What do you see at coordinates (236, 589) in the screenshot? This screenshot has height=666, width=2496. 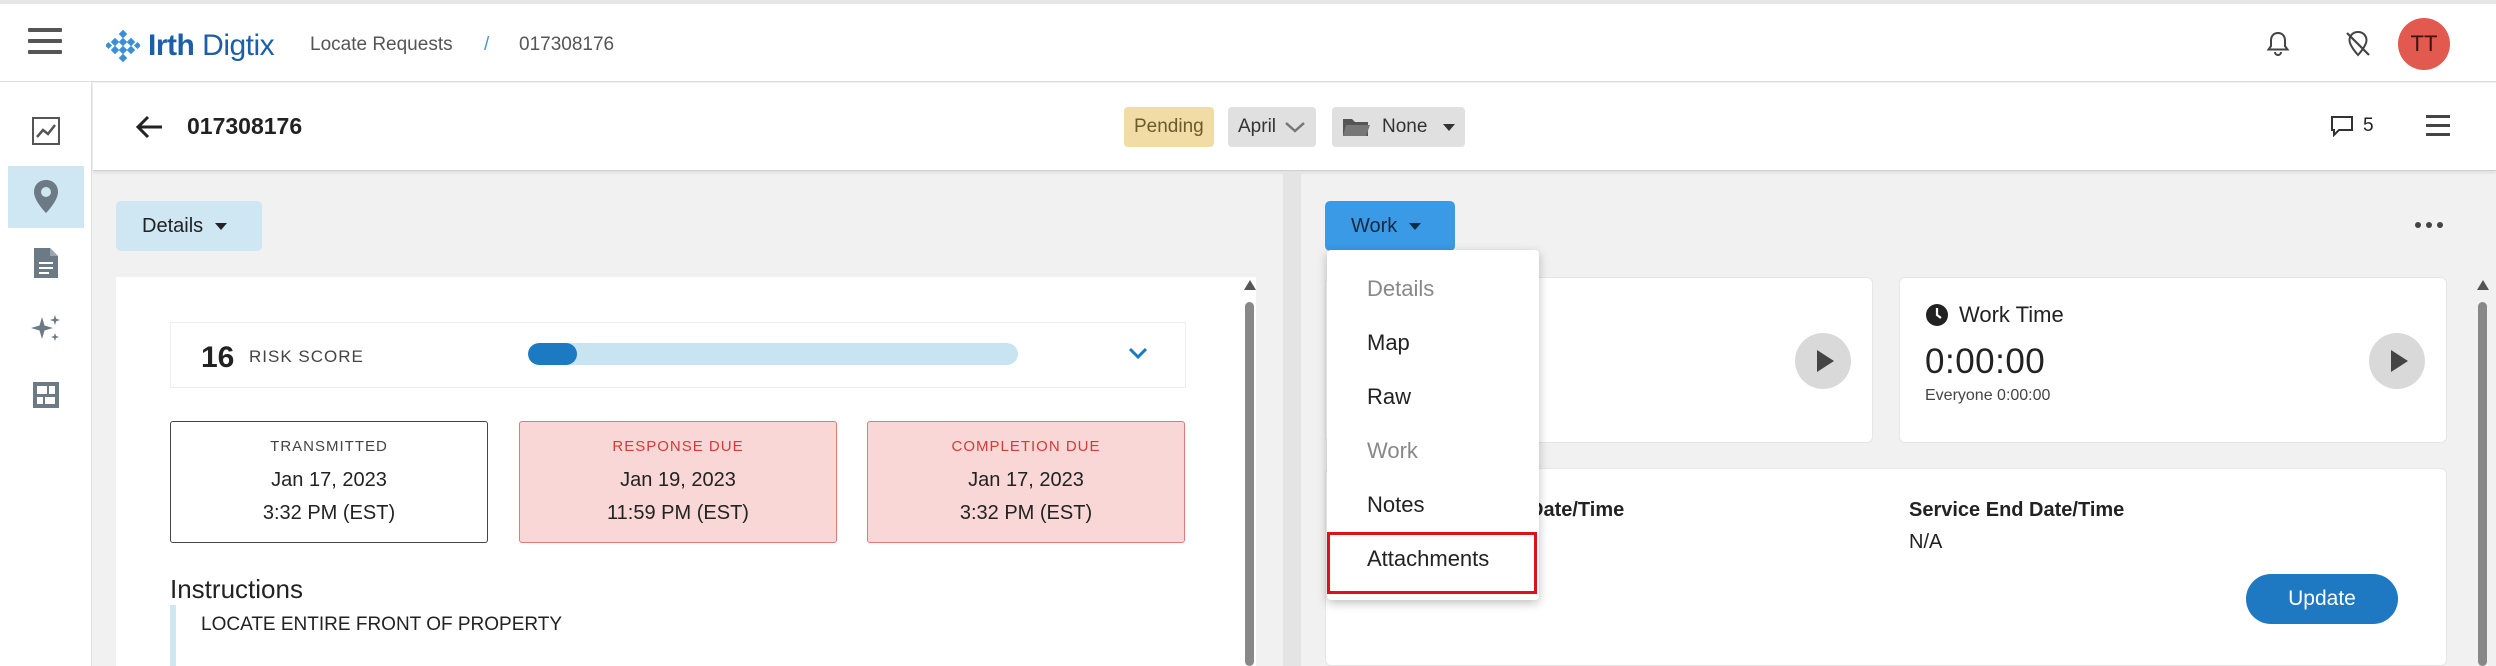 I see `instructions-heading: Instructions` at bounding box center [236, 589].